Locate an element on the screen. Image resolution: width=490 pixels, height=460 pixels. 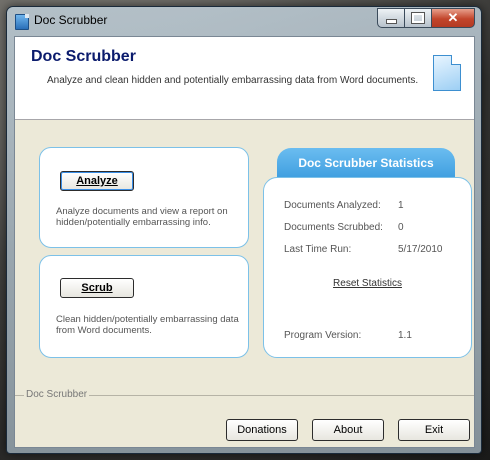
window-title: Doc Scrubber is located at coordinates (71, 20).